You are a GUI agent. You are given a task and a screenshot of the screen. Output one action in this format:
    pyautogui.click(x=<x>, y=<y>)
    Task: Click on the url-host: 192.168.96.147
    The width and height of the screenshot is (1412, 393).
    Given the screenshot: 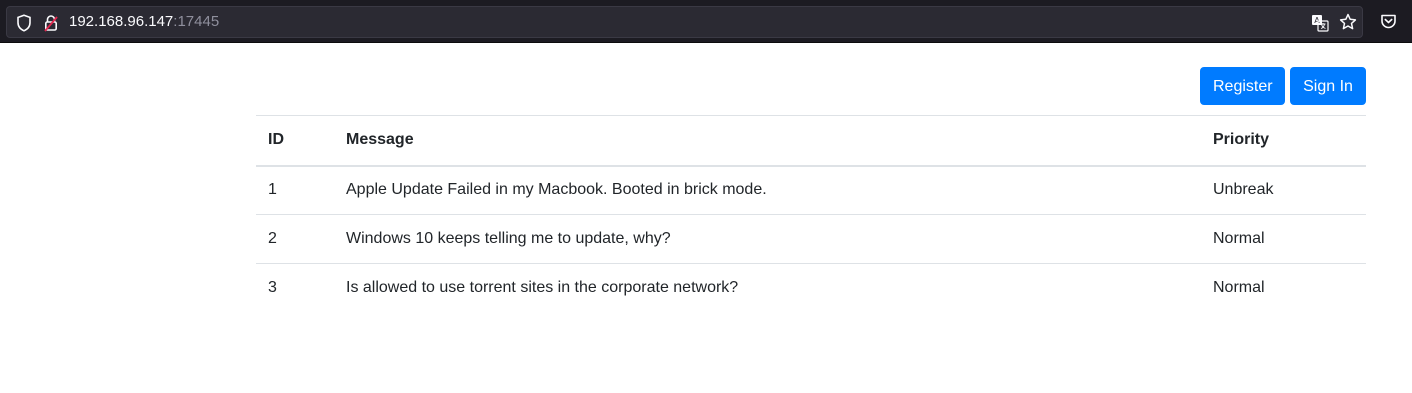 What is the action you would take?
    pyautogui.click(x=121, y=21)
    